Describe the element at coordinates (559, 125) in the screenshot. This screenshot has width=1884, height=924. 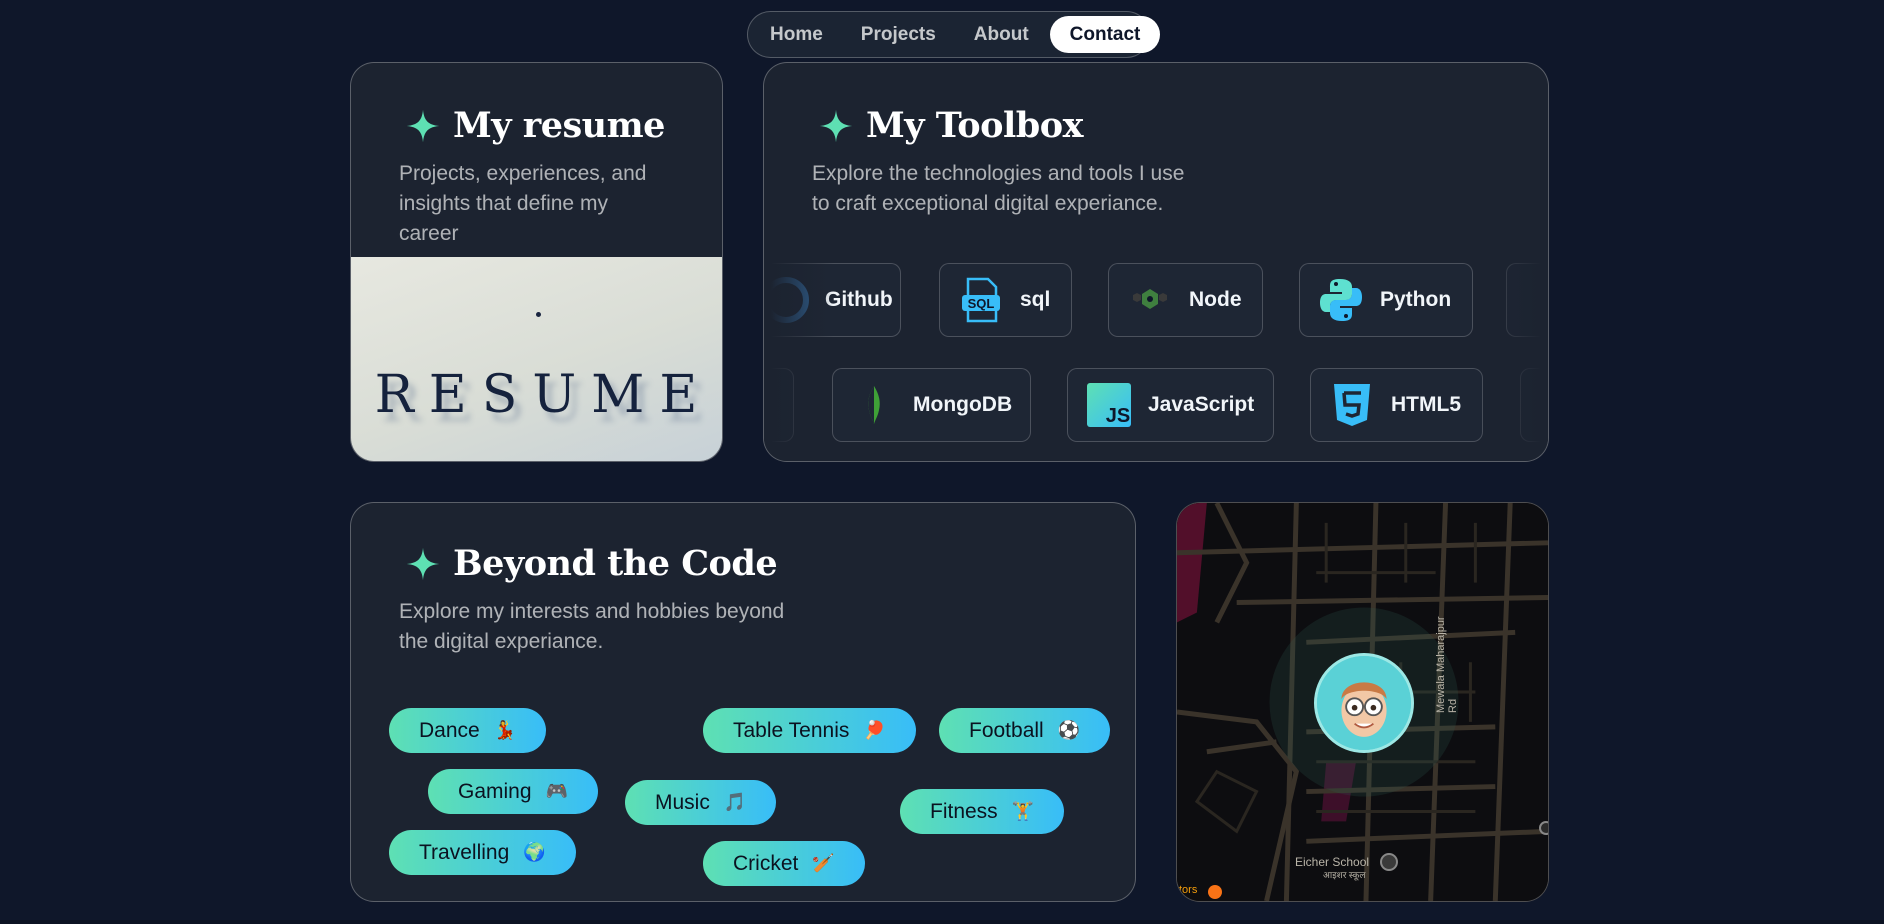
I see `resume-title: My resume` at that location.